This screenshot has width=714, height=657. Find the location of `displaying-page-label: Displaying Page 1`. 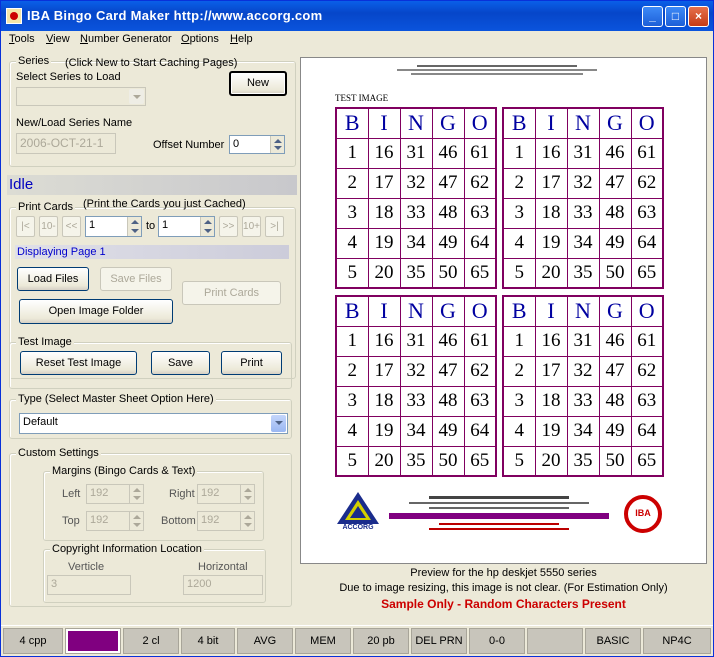

displaying-page-label: Displaying Page 1 is located at coordinates (152, 252).